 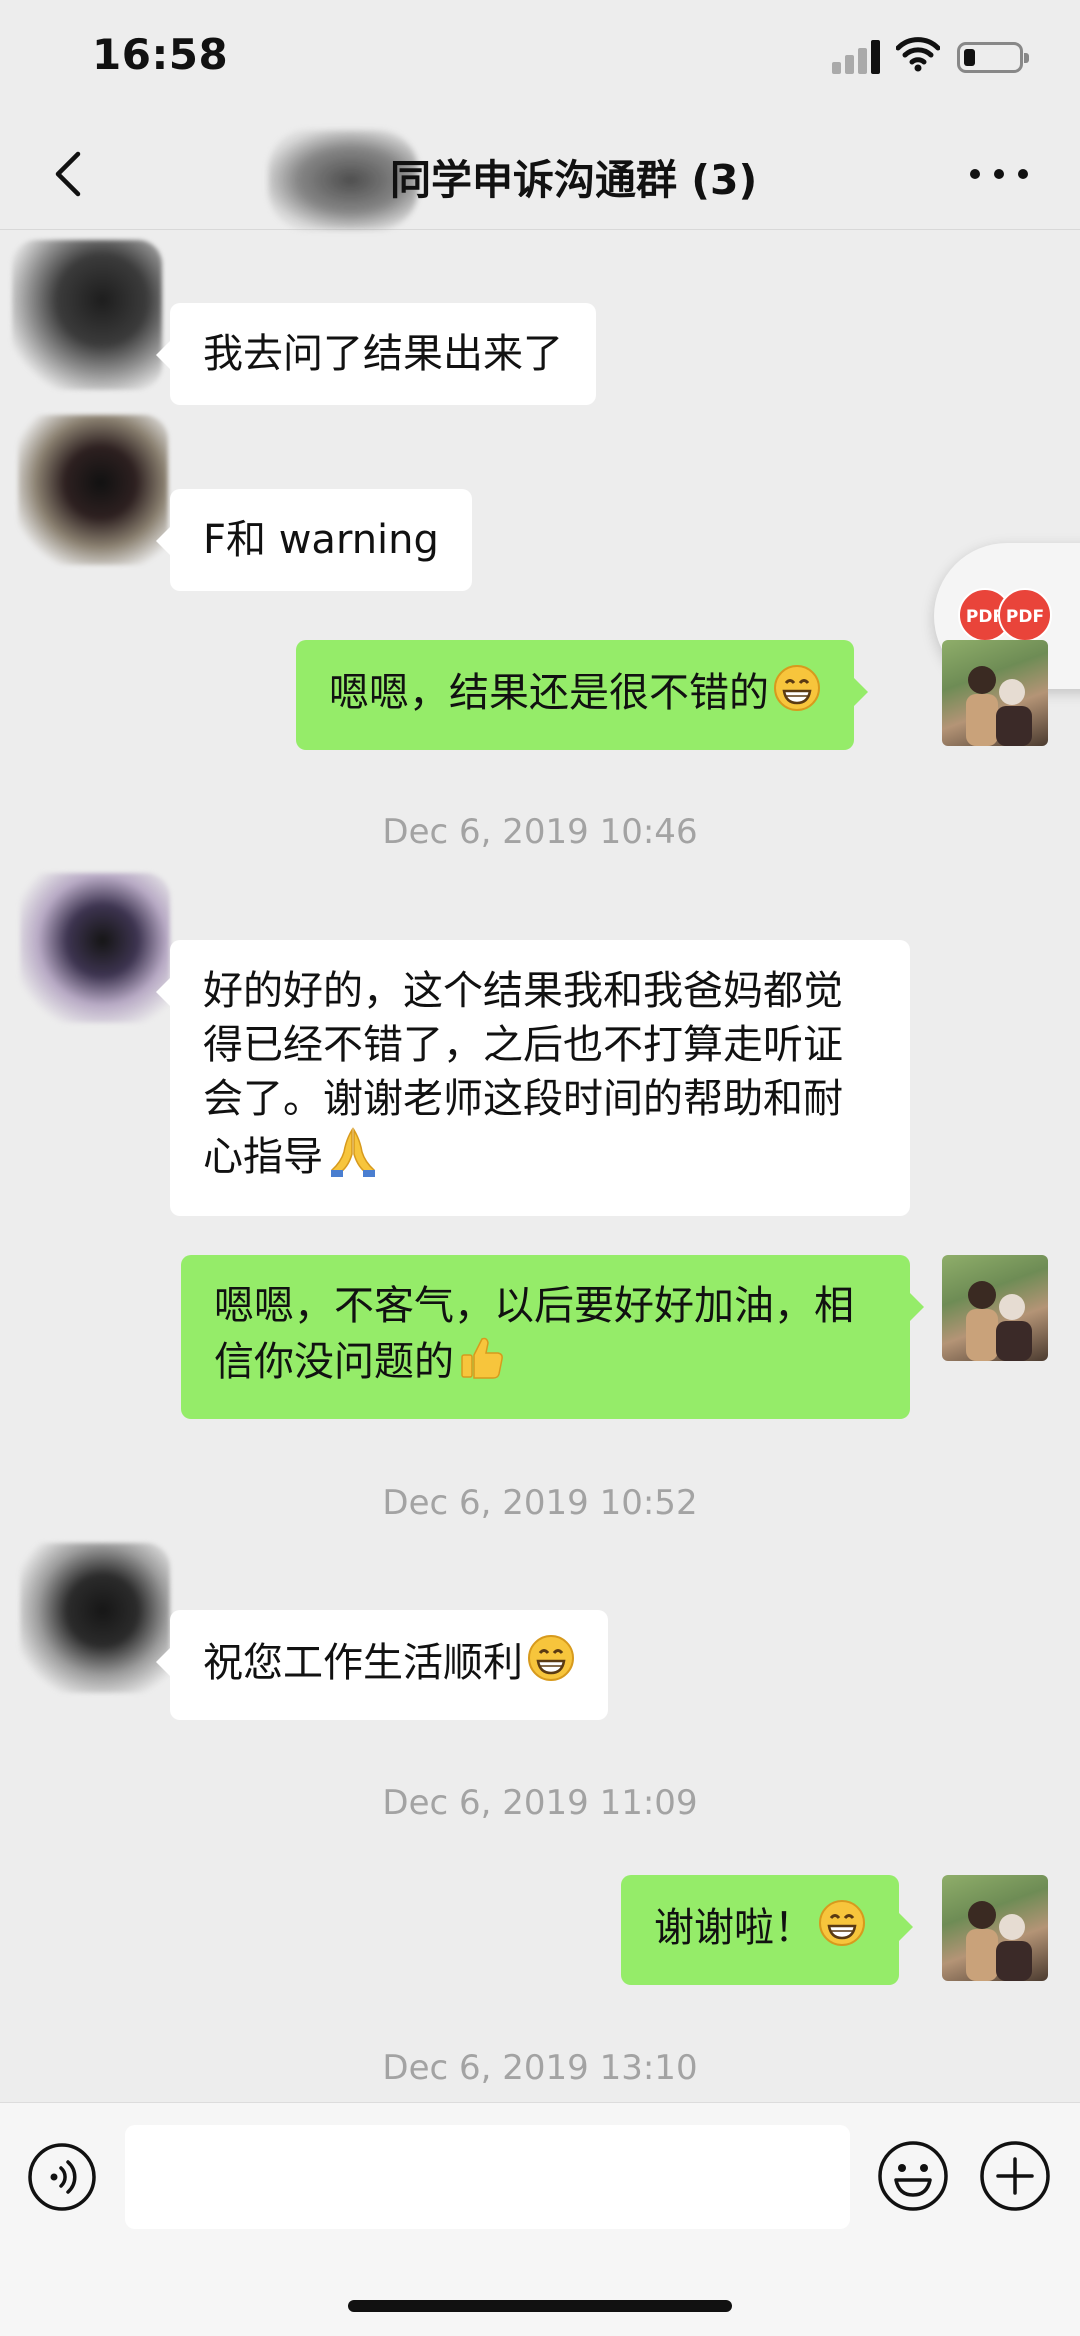 What do you see at coordinates (540, 2068) in the screenshot?
I see `timestamp: Dec 6, 2019 13:10` at bounding box center [540, 2068].